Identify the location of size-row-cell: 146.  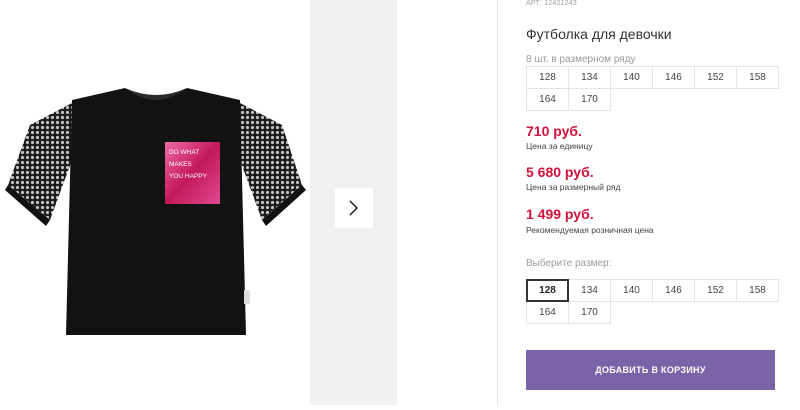
(673, 77).